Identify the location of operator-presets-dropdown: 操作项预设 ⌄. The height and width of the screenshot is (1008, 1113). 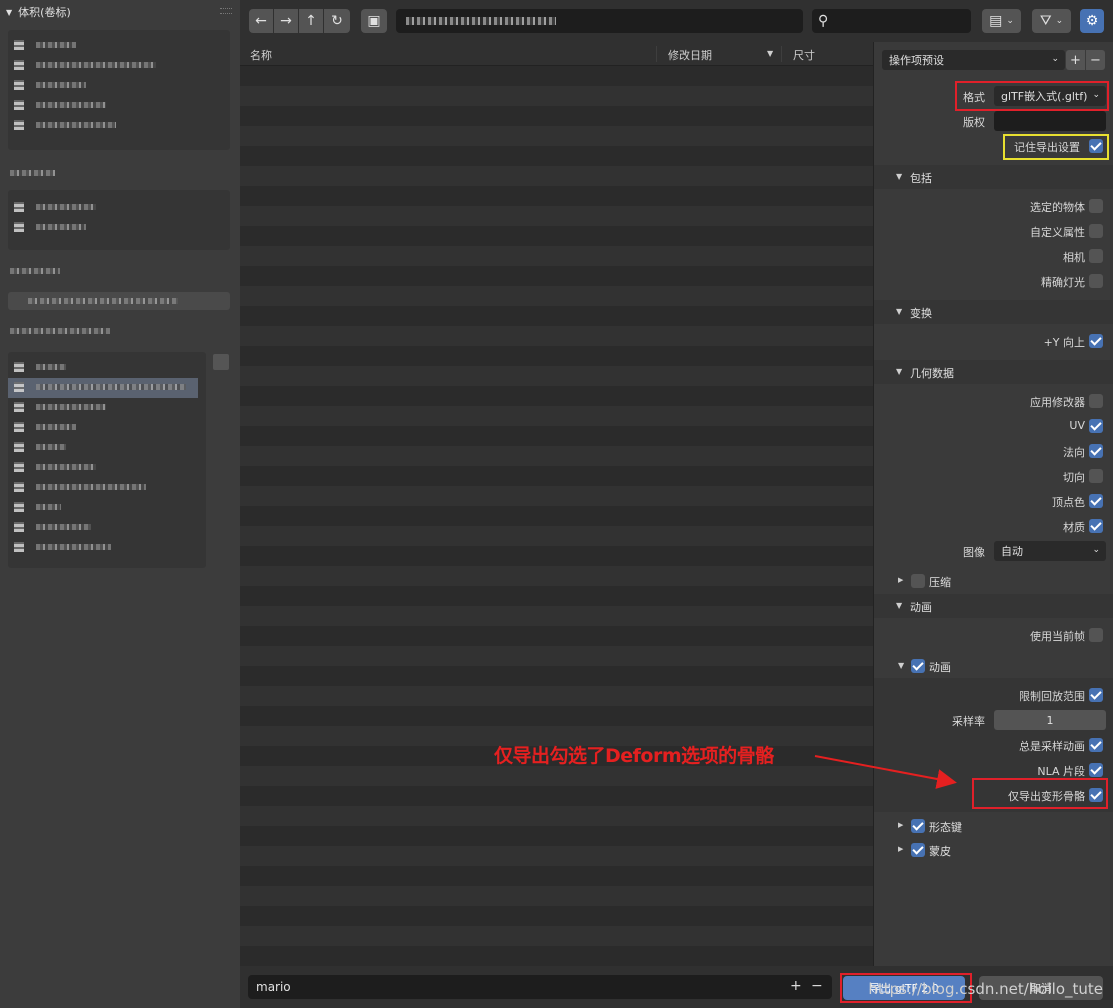
(973, 60).